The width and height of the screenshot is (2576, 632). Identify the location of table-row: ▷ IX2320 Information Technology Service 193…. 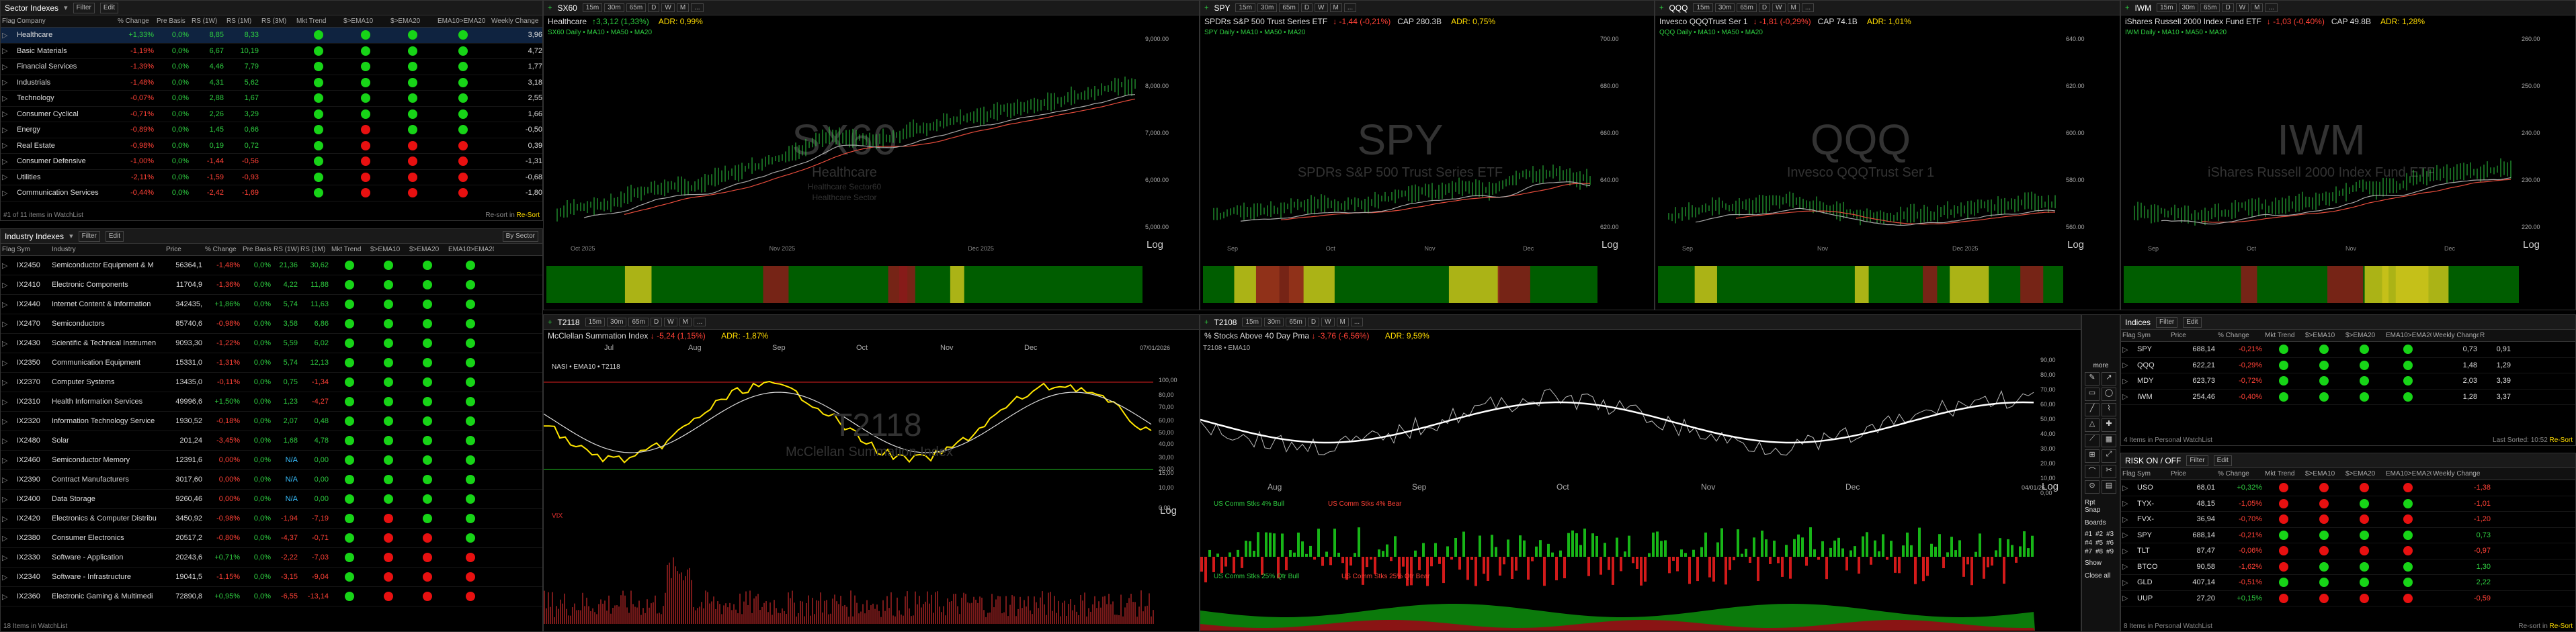
(271, 421).